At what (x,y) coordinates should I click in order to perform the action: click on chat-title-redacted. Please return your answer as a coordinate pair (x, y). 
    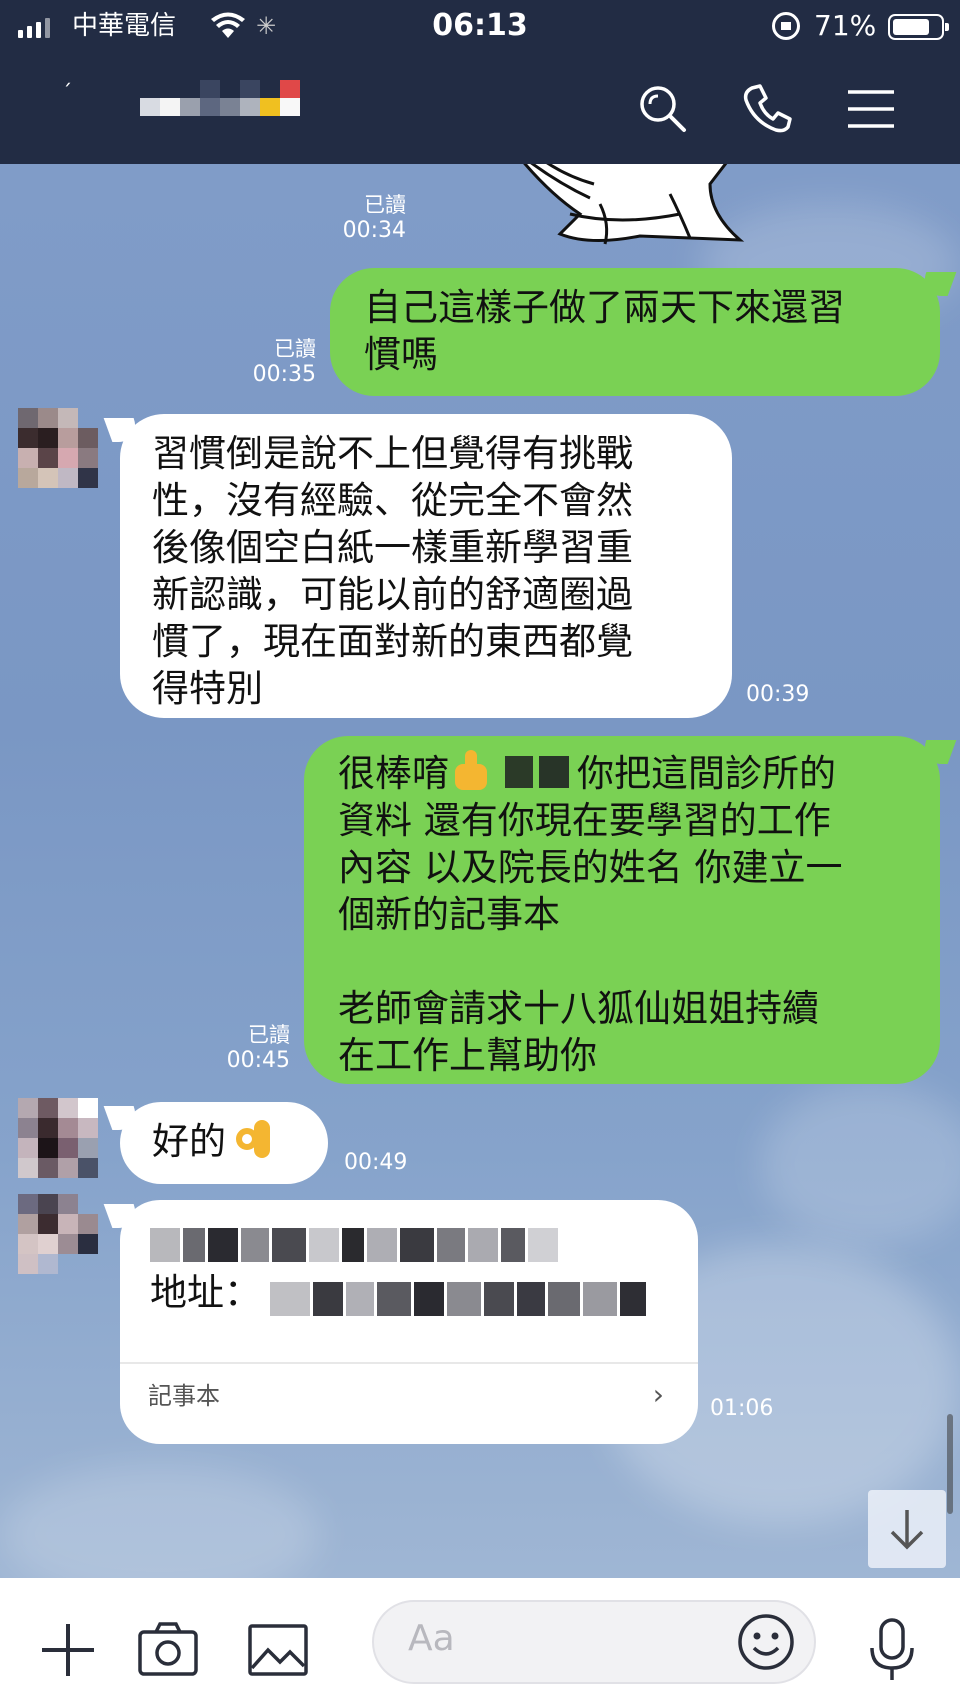
    Looking at the image, I should click on (220, 98).